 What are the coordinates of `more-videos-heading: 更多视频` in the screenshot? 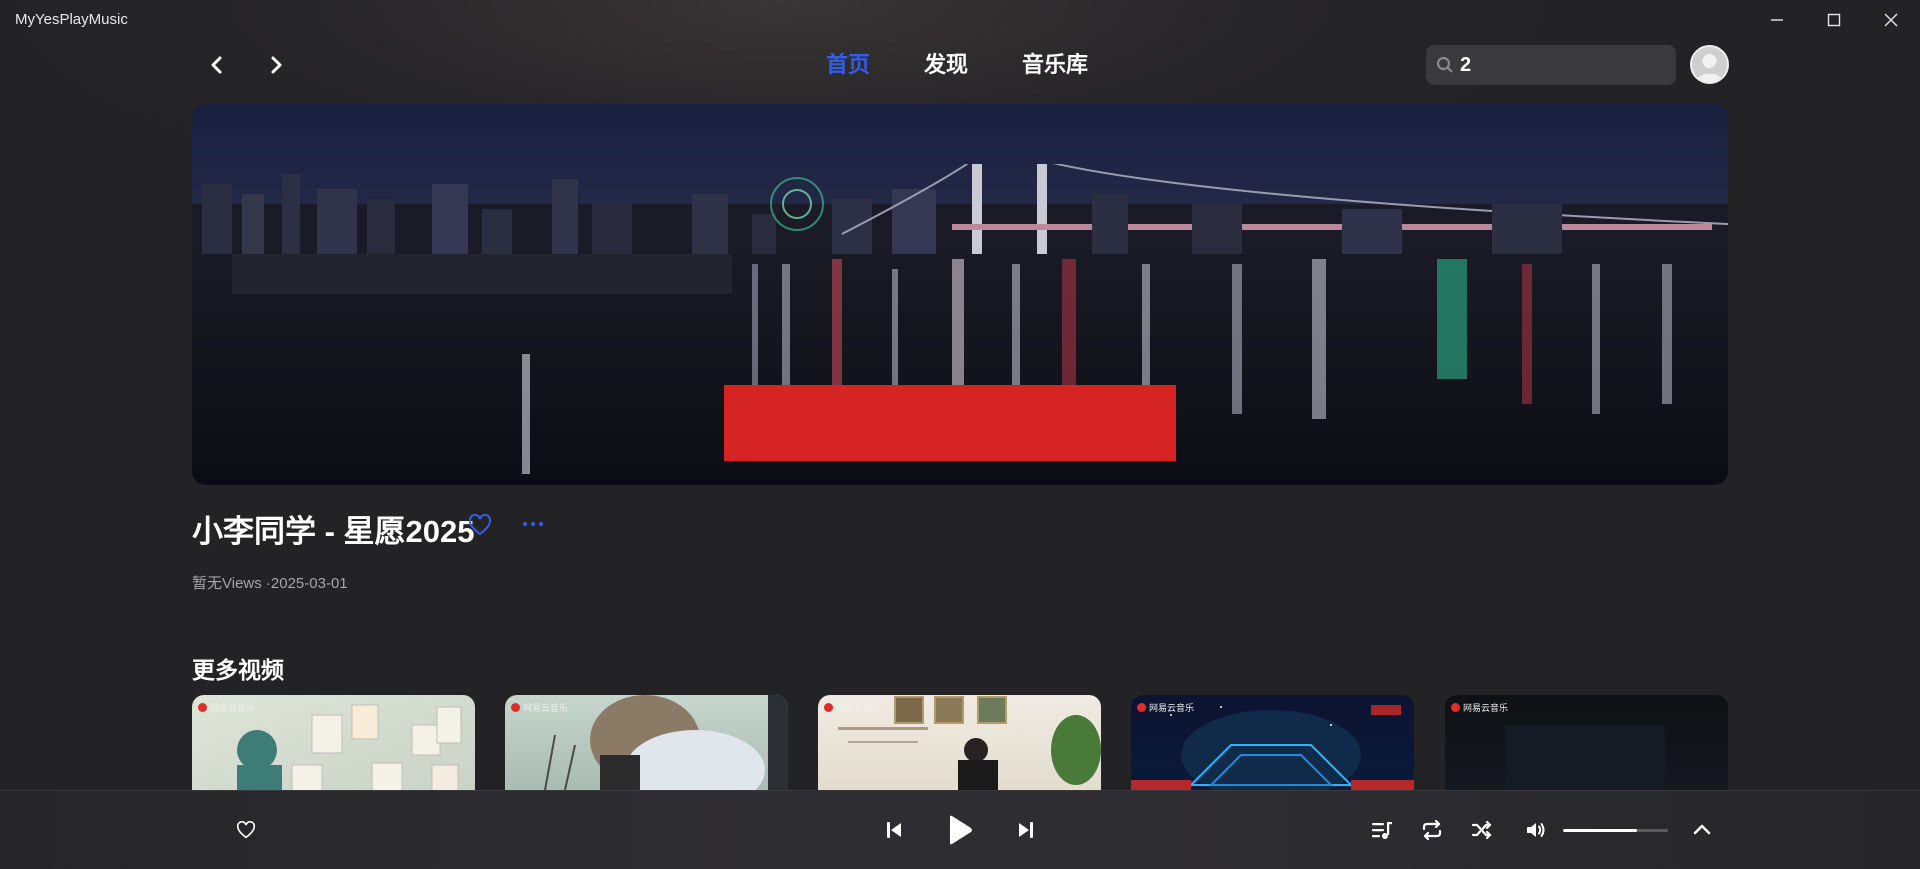 It's located at (238, 670).